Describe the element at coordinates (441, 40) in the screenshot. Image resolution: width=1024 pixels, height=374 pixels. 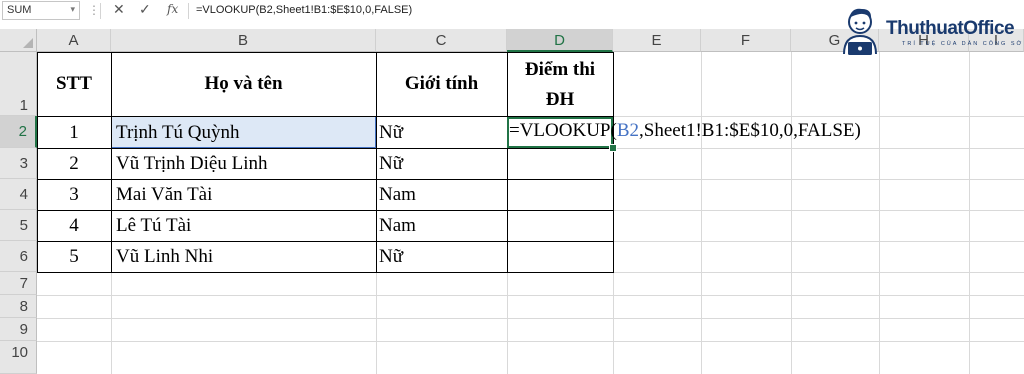
I see `column-header-c: C` at that location.